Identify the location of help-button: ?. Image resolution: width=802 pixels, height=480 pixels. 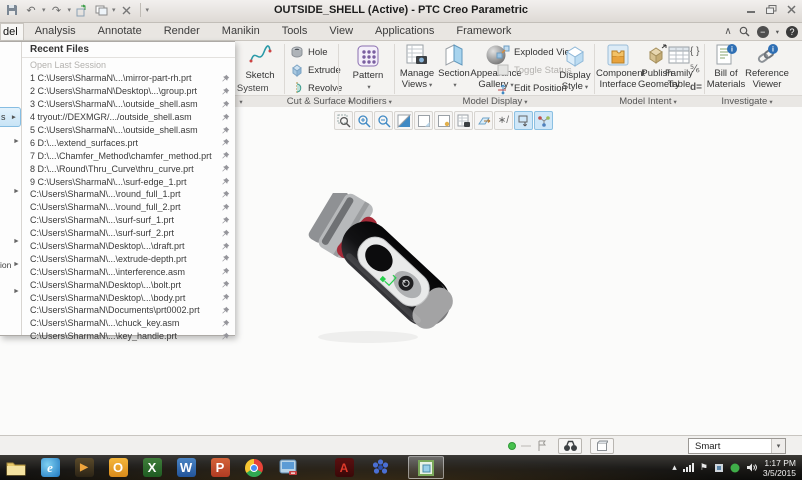
(792, 31).